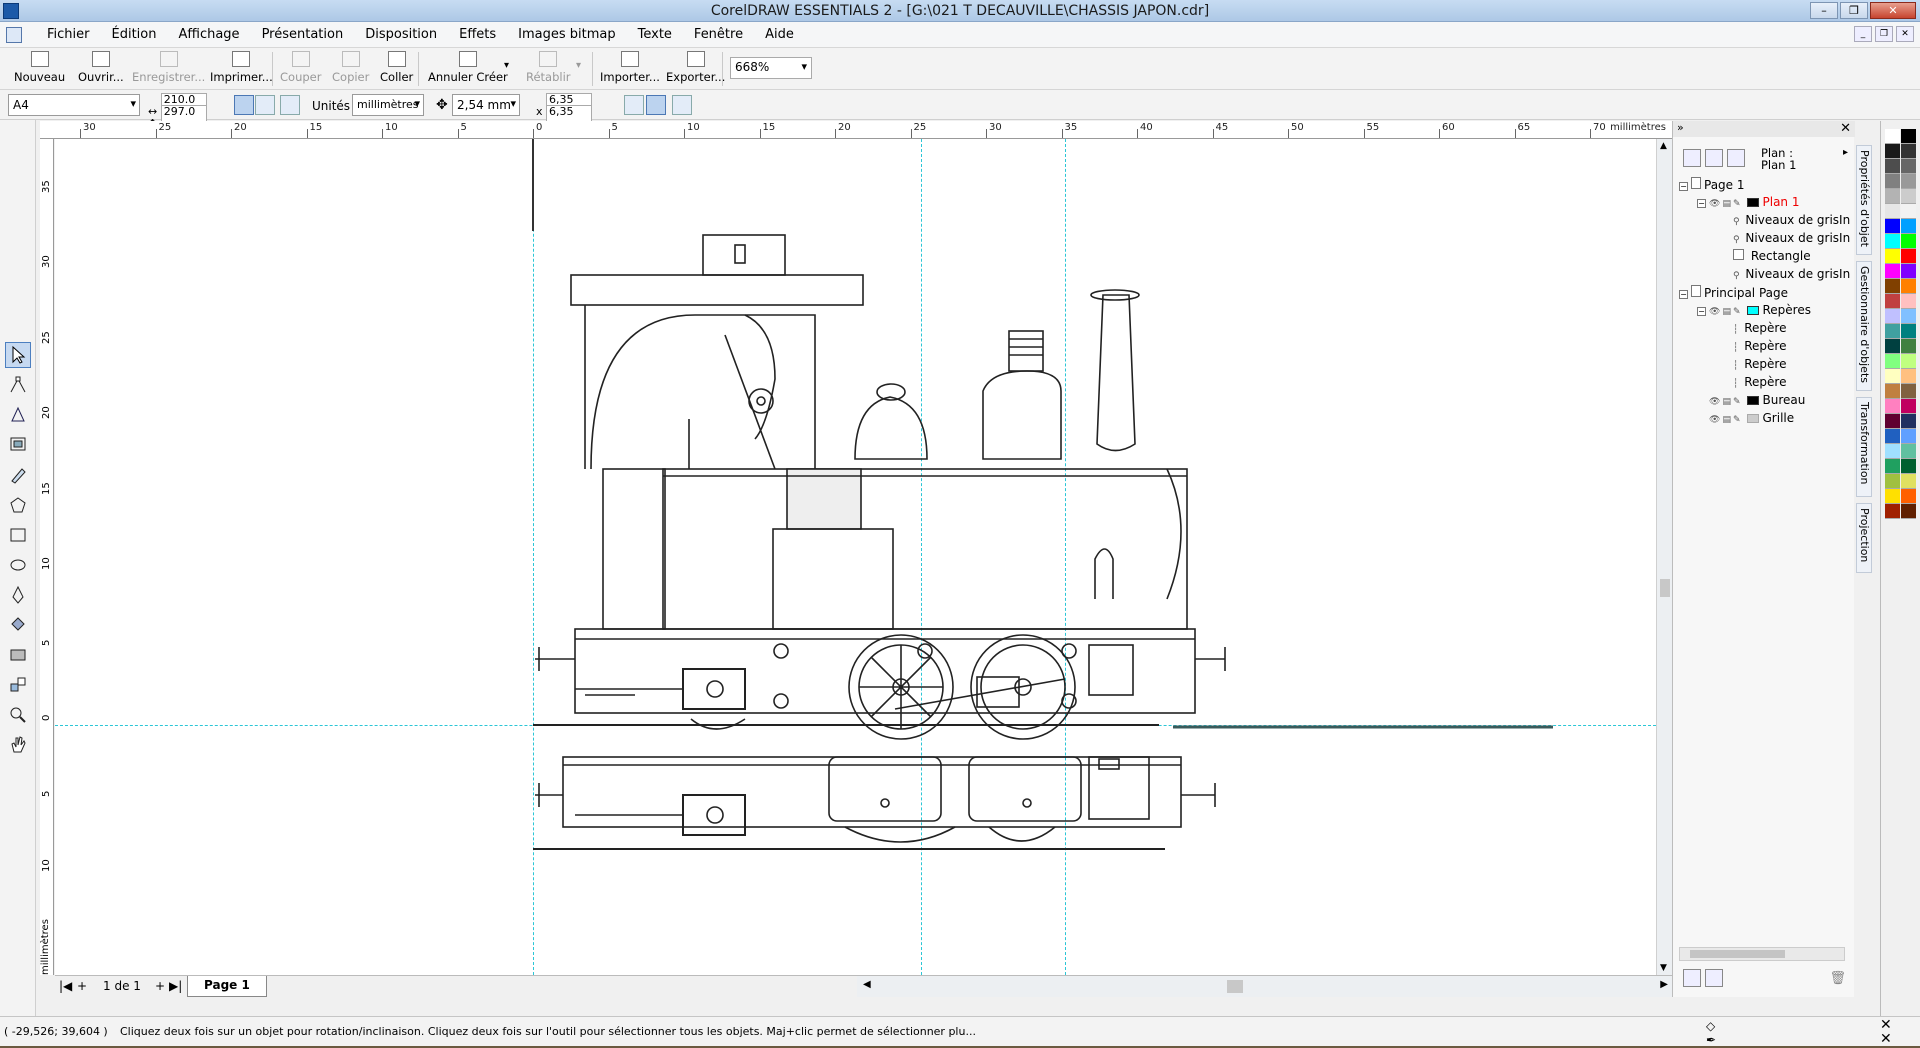 This screenshot has width=1920, height=1048. I want to click on tree-guide-3: ┆ Repère, so click(1759, 364).